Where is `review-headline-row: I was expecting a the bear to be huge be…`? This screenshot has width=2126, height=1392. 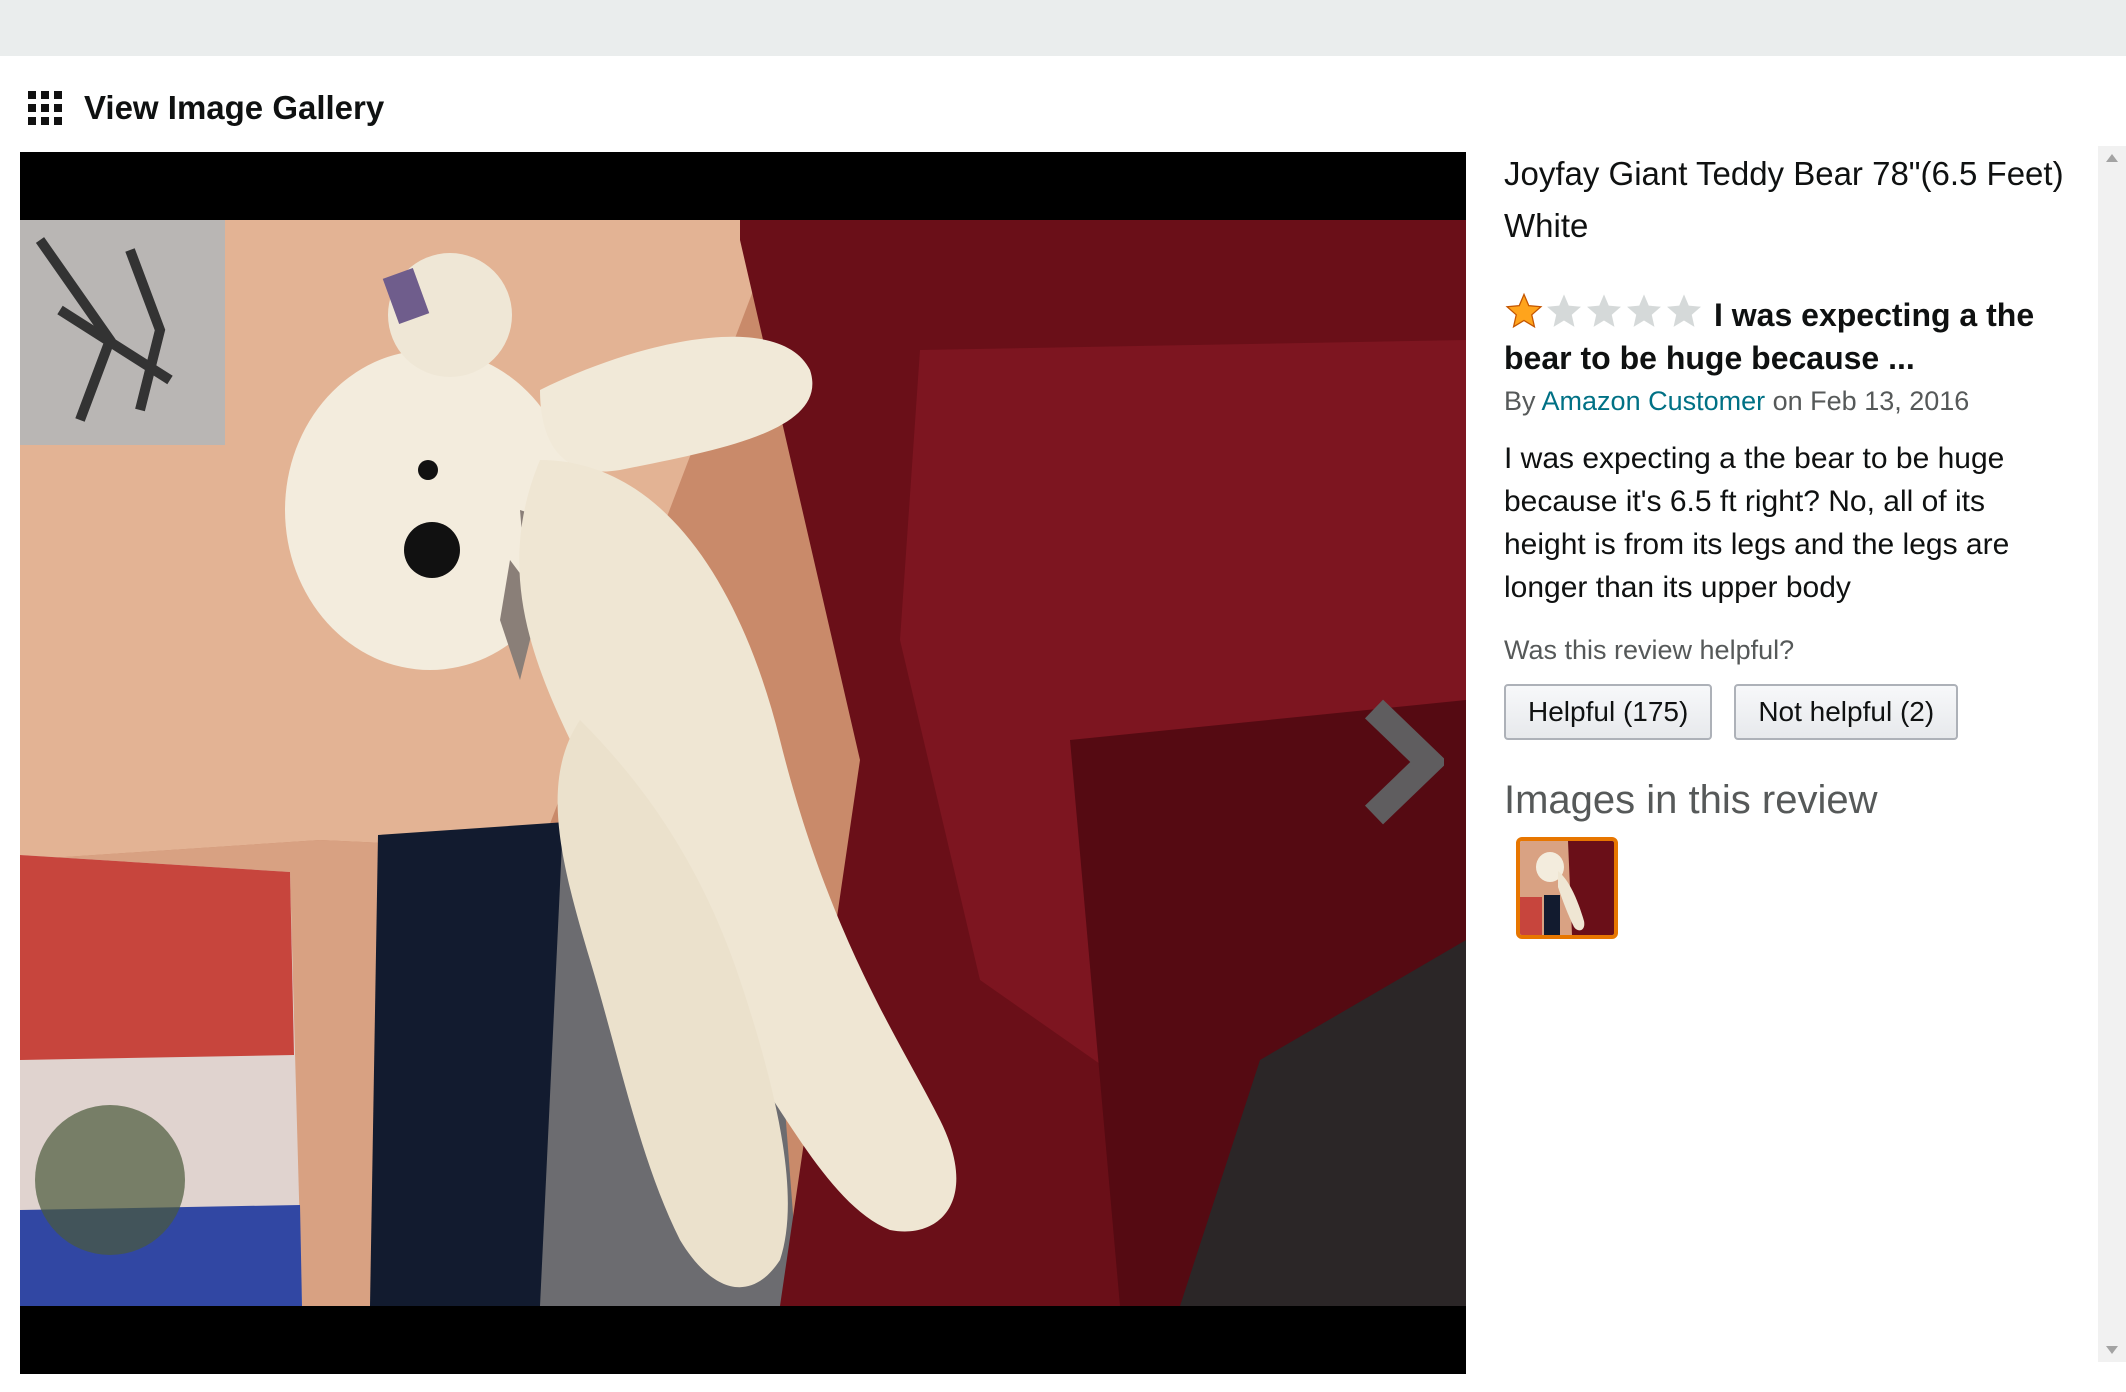
review-headline-row: I was expecting a the bear to be huge be… is located at coordinates (1784, 336).